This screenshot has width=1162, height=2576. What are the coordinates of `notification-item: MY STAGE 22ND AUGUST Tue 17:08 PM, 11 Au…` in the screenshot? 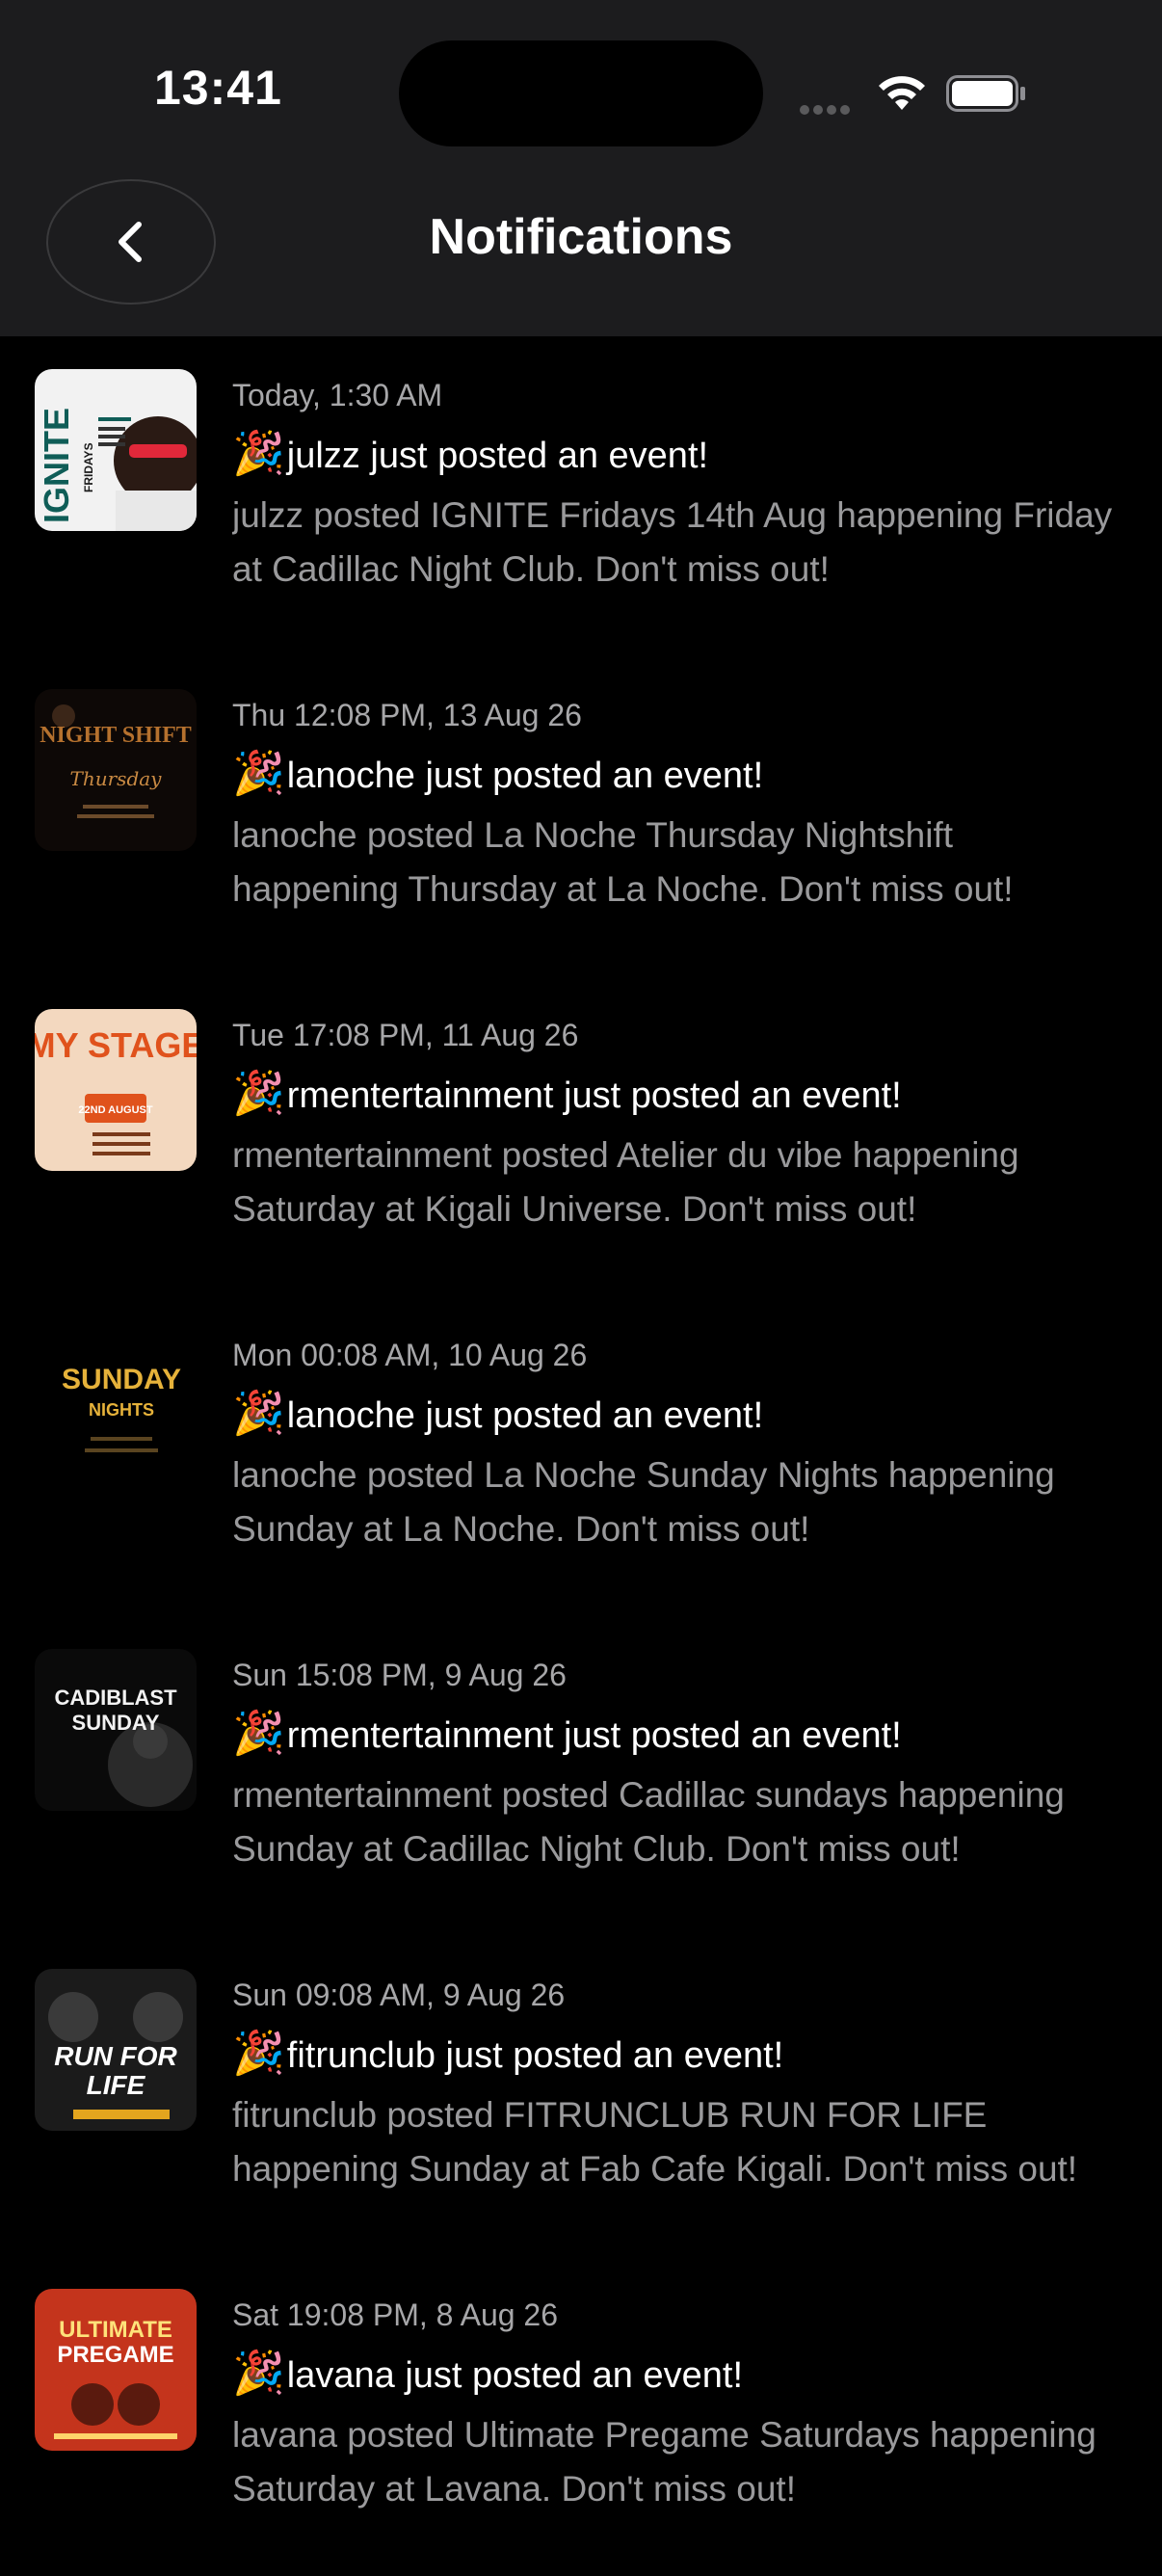 It's located at (581, 1136).